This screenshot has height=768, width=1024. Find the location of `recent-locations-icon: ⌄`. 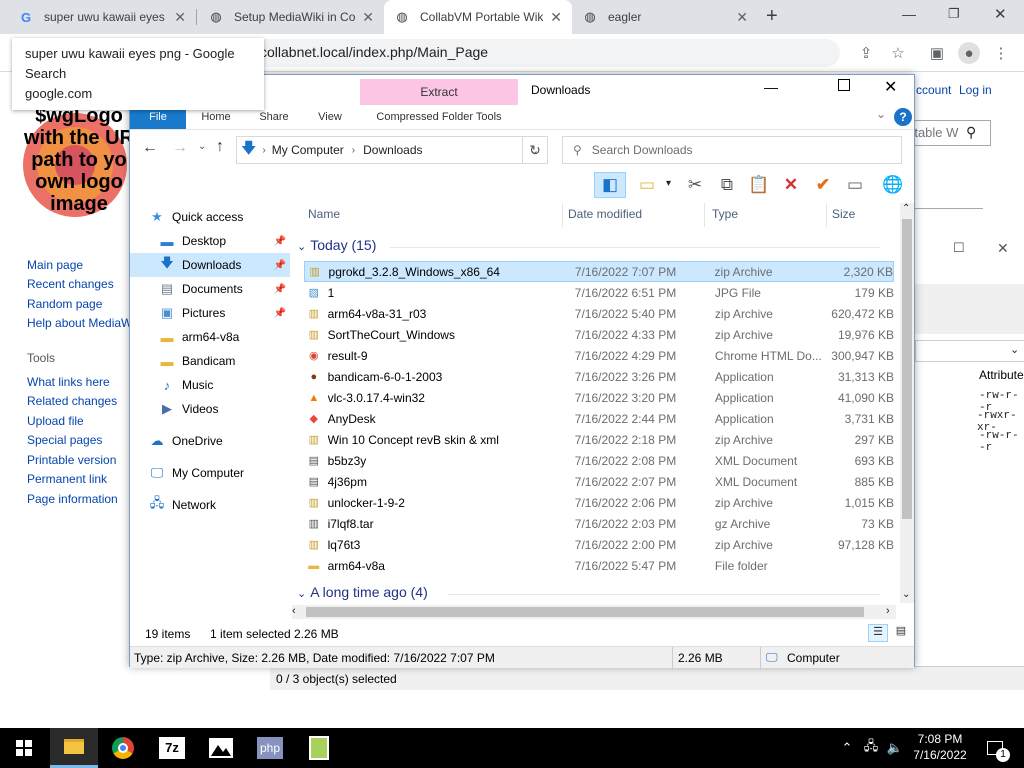

recent-locations-icon: ⌄ is located at coordinates (202, 146).